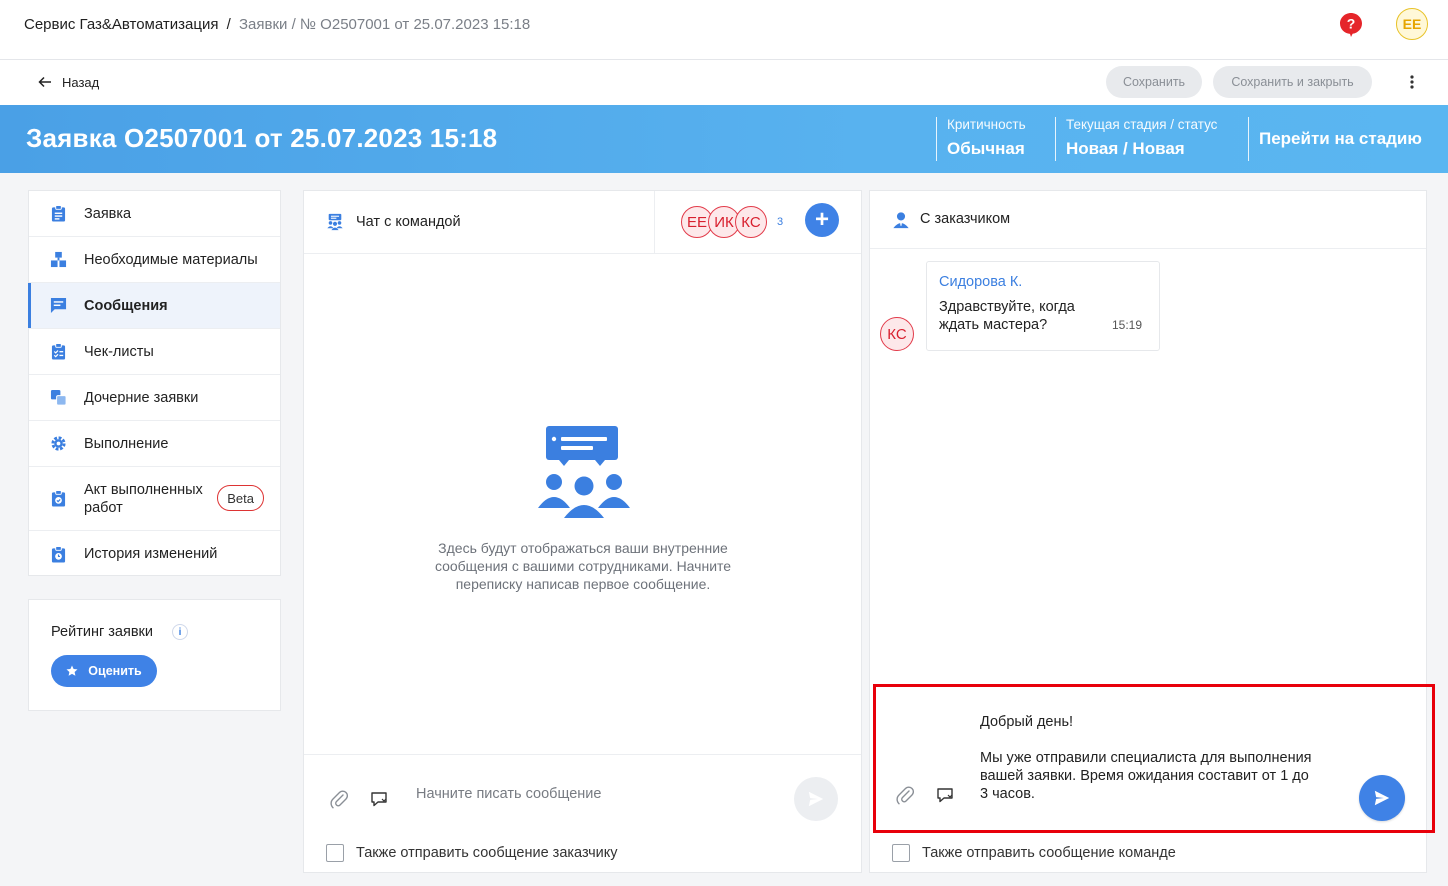 This screenshot has width=1448, height=886. Describe the element at coordinates (584, 472) in the screenshot. I see `team-chat-empty-icon` at that location.